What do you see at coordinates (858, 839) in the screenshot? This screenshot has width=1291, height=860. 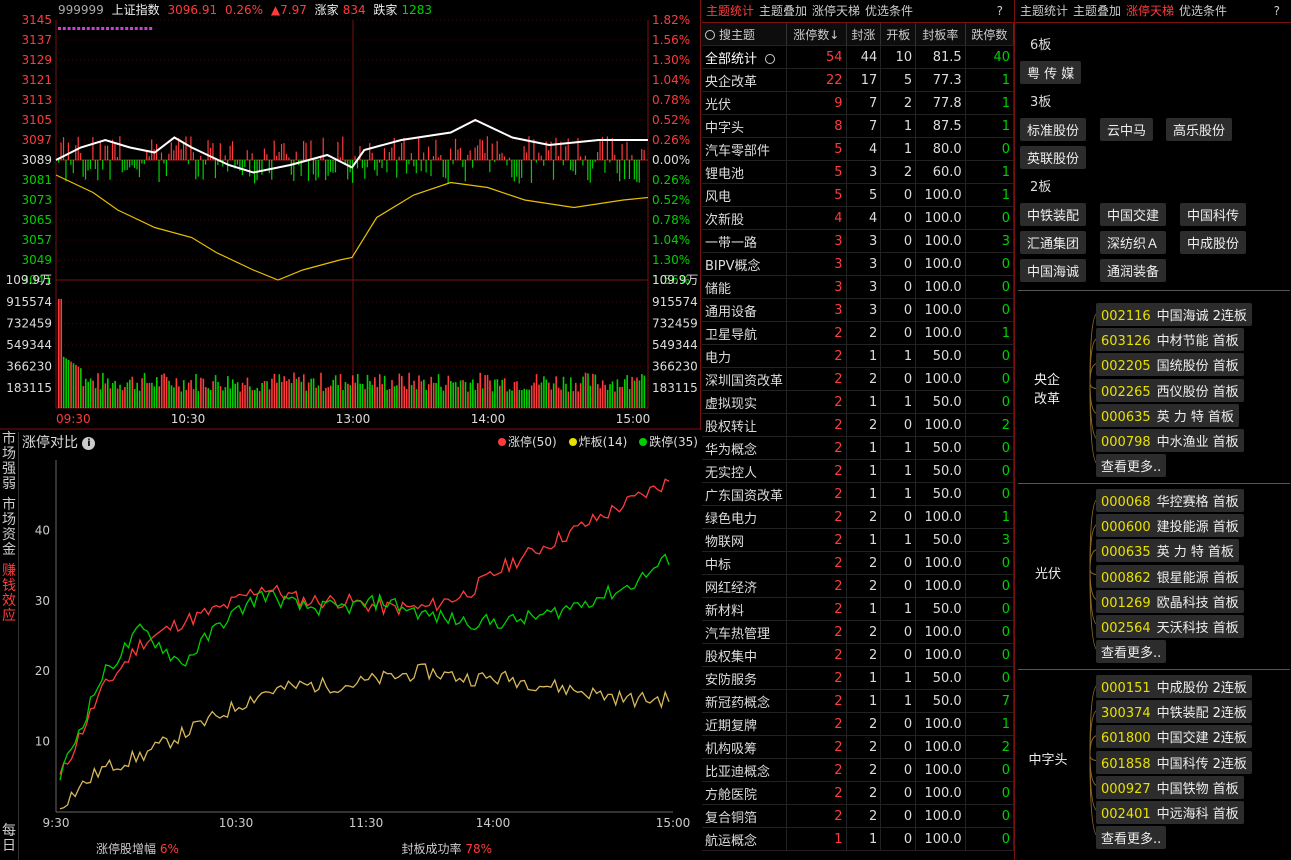 I see `theme-row: 航运概念 1 1 0 100.0 0` at bounding box center [858, 839].